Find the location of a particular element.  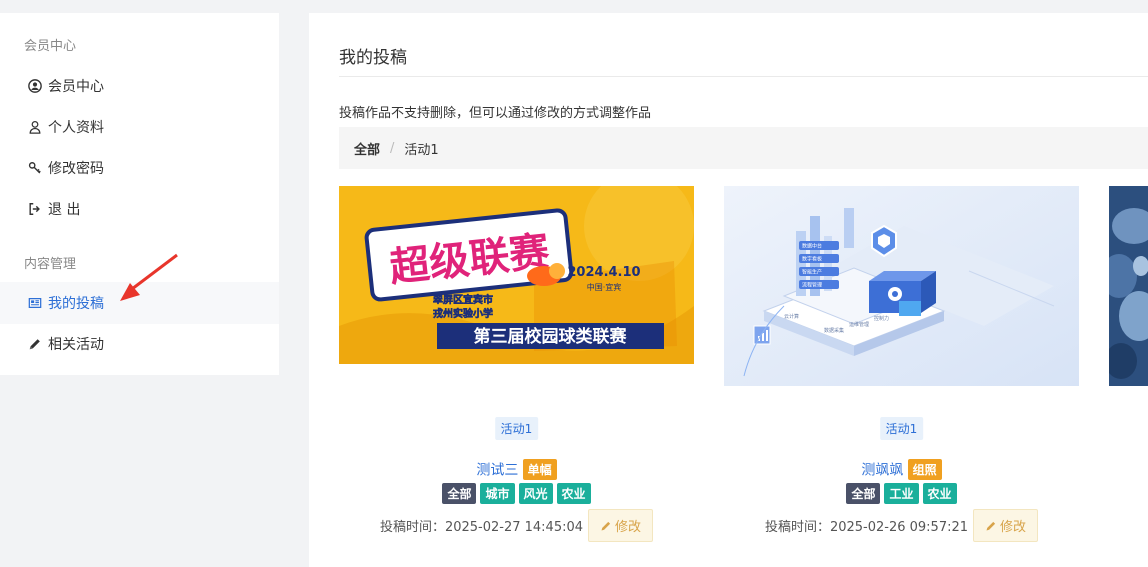

divider is located at coordinates (743, 76).